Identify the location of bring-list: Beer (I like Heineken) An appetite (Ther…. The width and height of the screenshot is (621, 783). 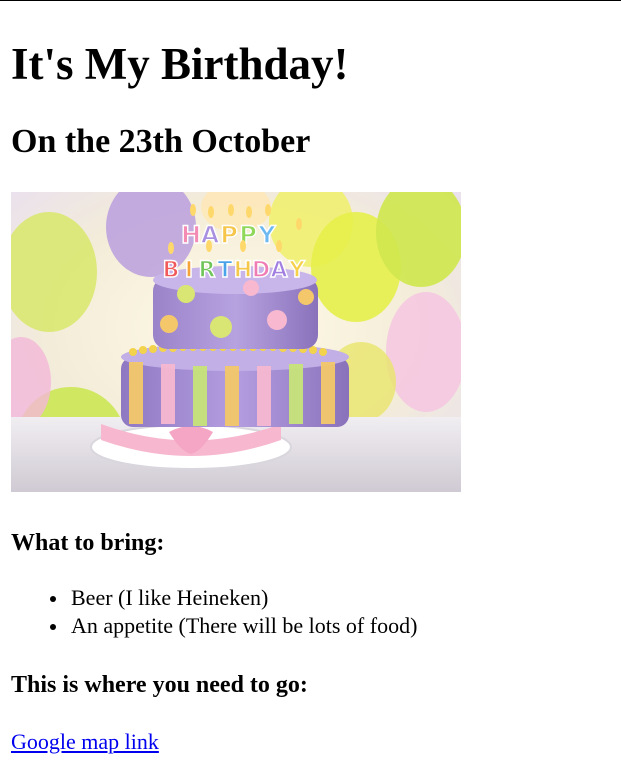
(214, 612).